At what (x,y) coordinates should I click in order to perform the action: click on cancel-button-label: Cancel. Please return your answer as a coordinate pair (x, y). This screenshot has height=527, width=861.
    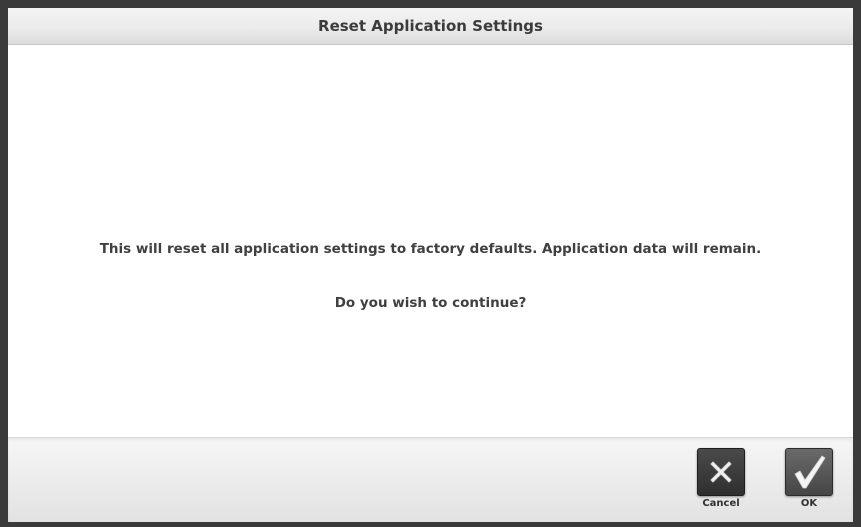
    Looking at the image, I should click on (721, 503).